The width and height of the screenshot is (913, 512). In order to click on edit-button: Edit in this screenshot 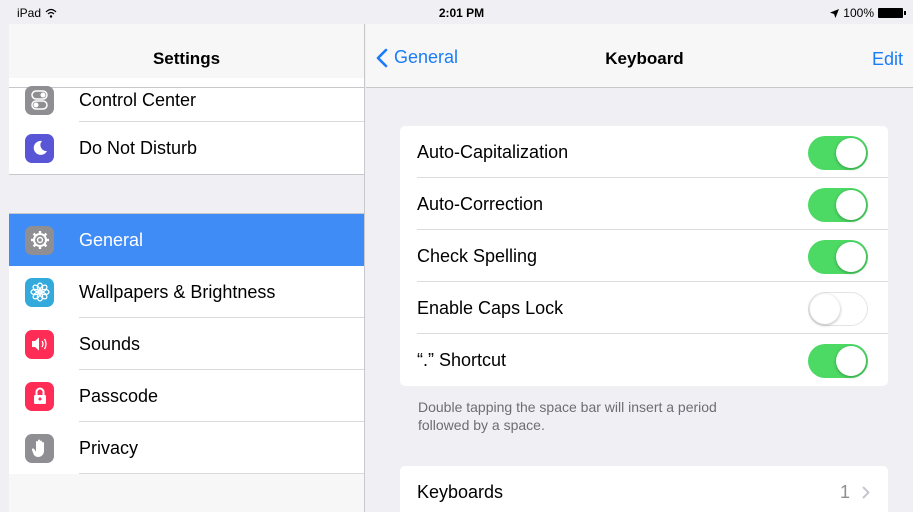, I will do `click(887, 59)`.